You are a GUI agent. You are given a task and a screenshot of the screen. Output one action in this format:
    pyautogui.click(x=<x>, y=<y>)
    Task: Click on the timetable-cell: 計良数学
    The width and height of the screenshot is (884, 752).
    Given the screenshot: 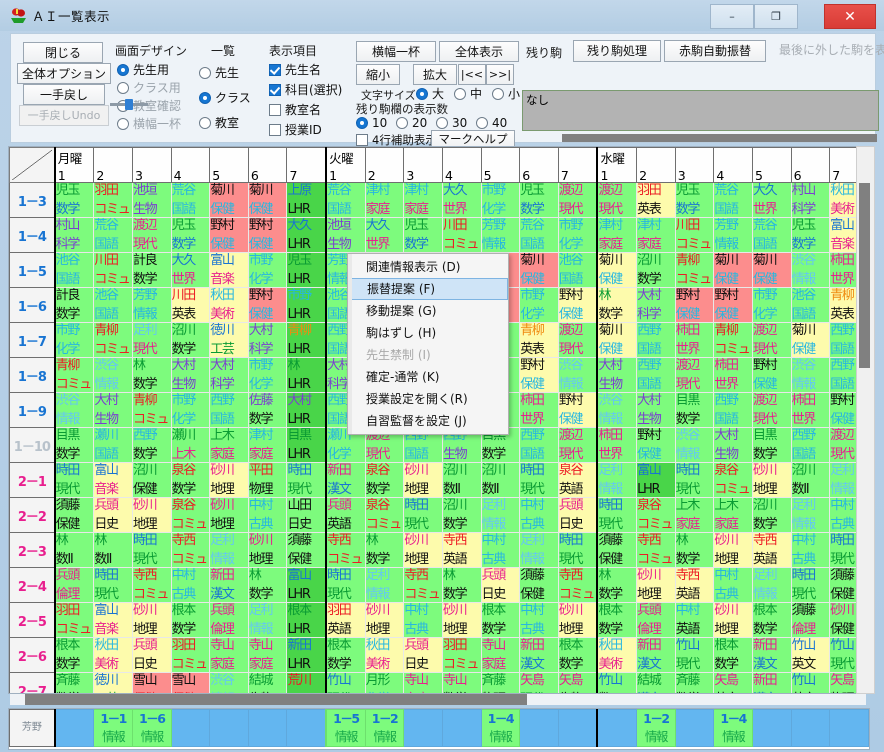 What is the action you would take?
    pyautogui.click(x=151, y=270)
    